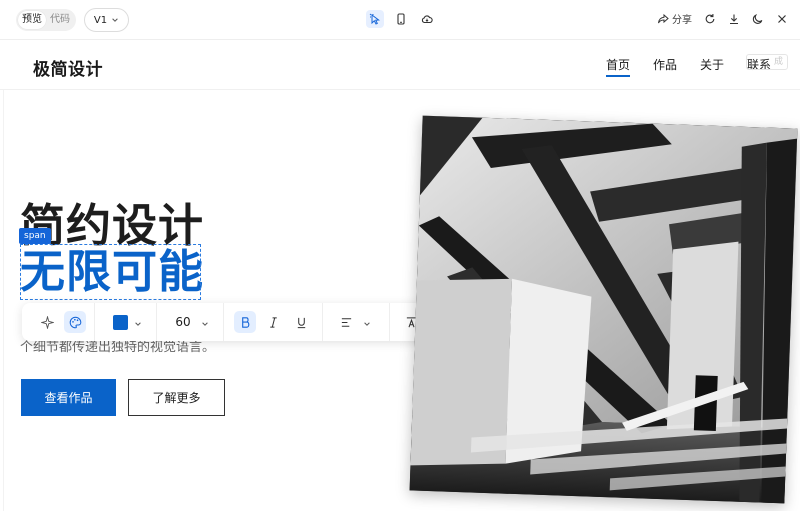 The image size is (800, 511). I want to click on font-size-value: 60, so click(183, 322).